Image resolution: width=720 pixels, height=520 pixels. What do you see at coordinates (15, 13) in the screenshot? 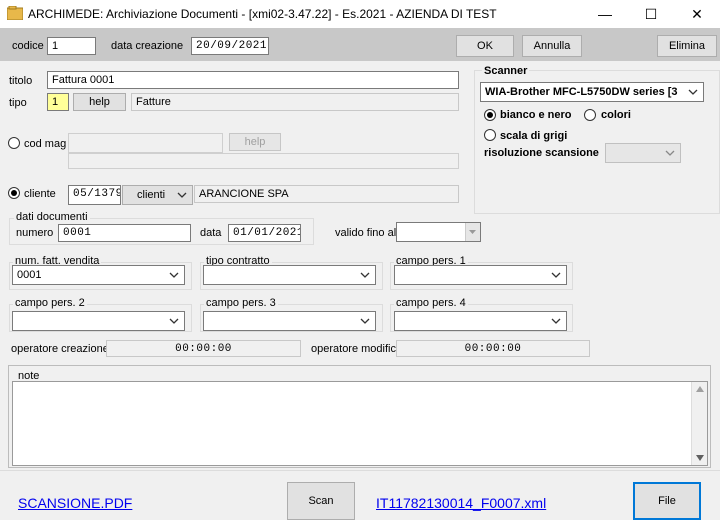
I see `app-icon` at bounding box center [15, 13].